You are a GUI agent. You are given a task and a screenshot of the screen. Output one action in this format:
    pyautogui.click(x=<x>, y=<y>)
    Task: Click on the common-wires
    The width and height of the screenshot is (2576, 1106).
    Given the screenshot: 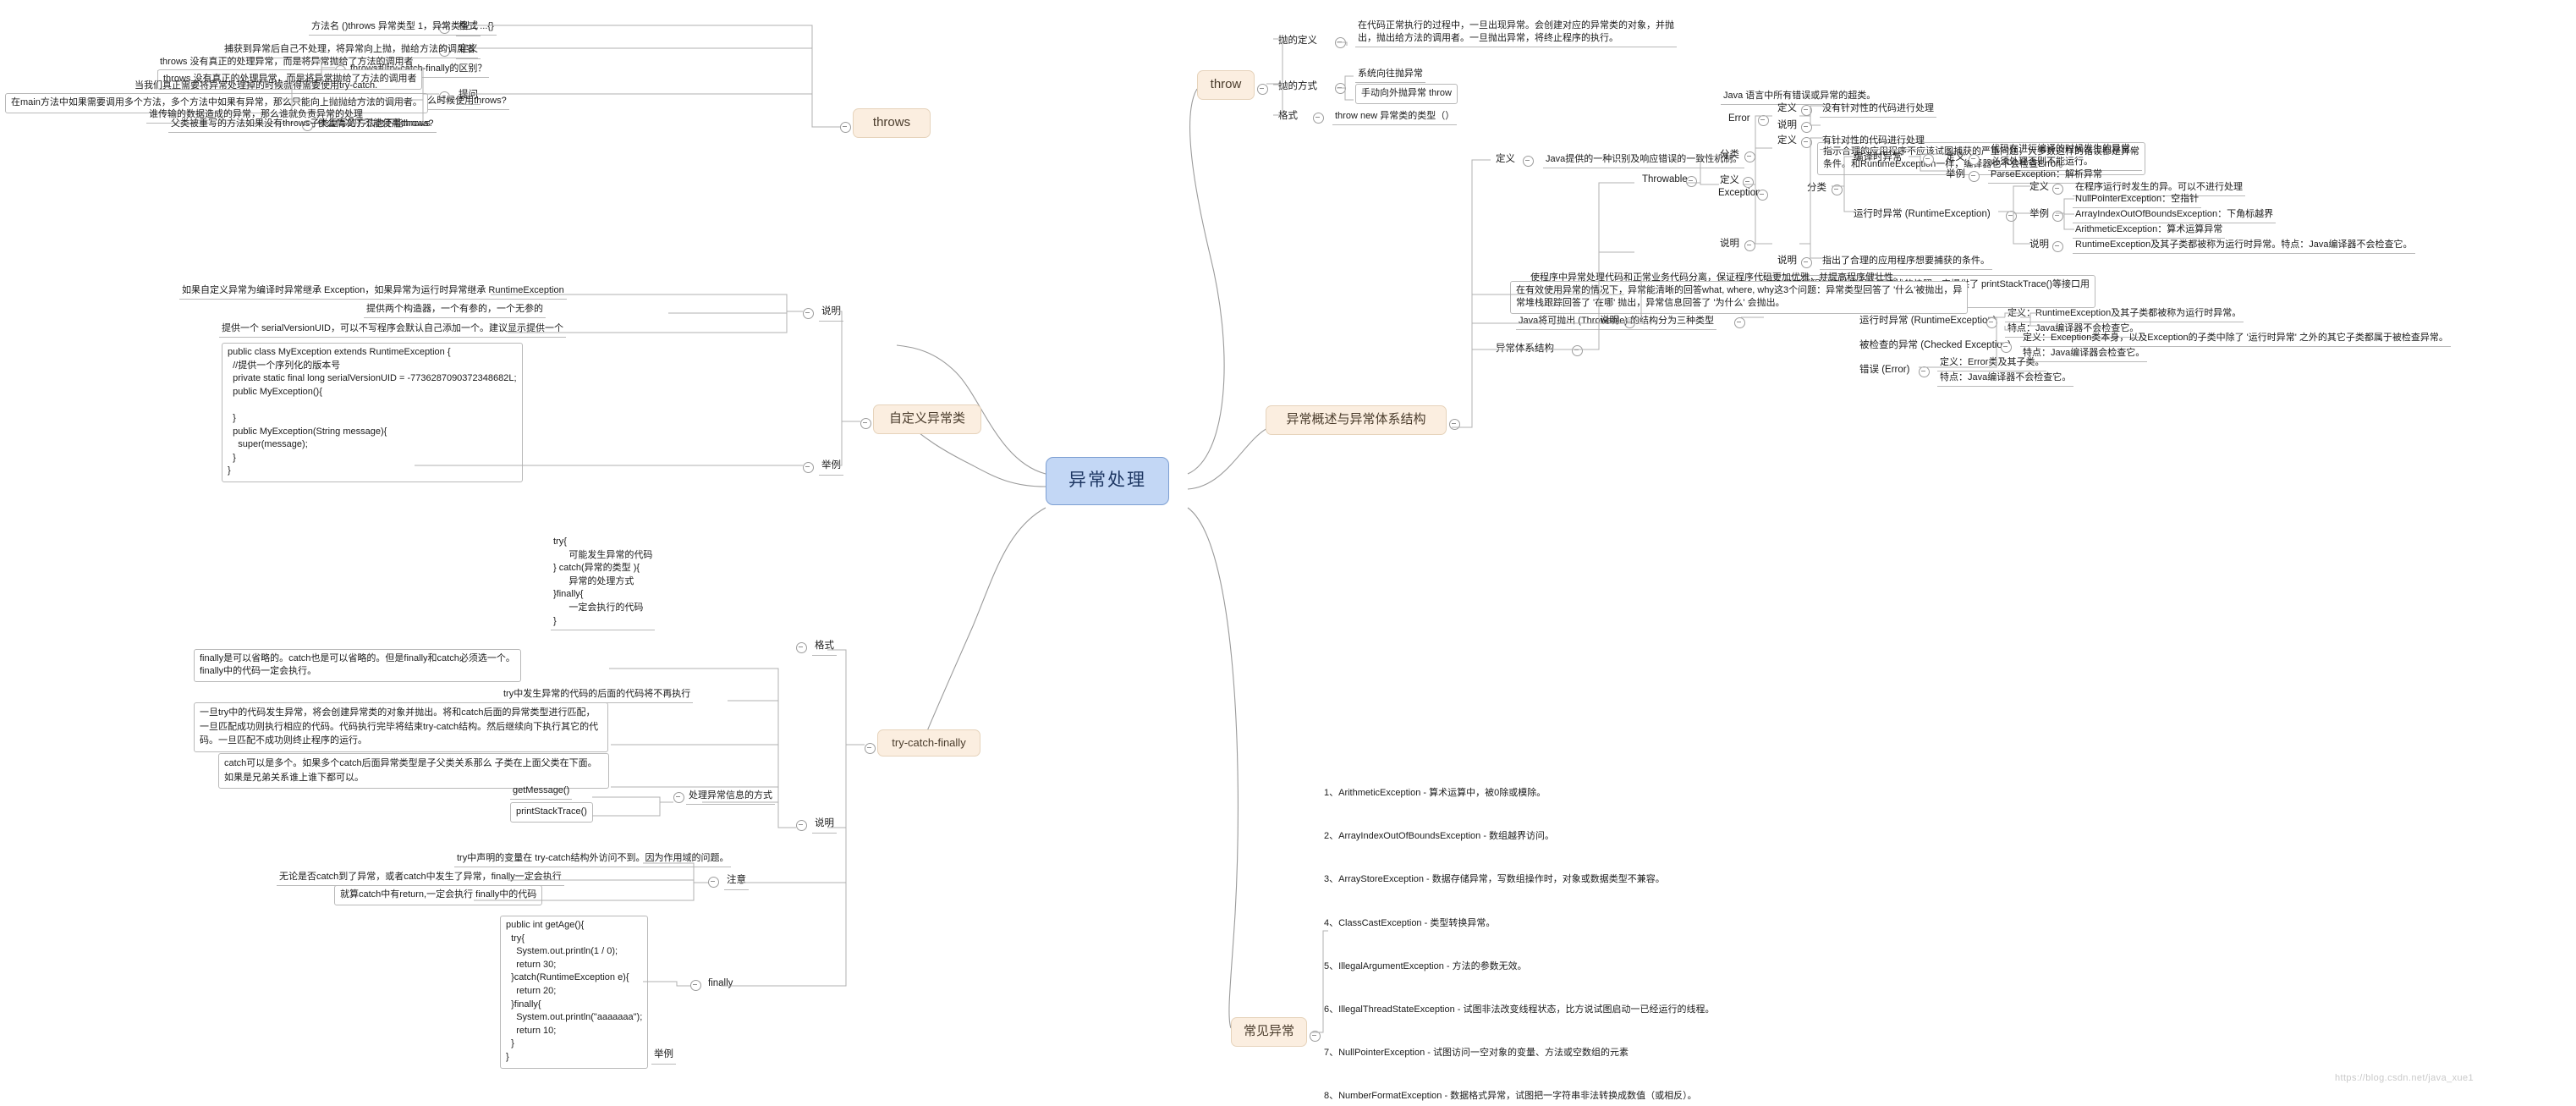 What is the action you would take?
    pyautogui.click(x=1319, y=981)
    